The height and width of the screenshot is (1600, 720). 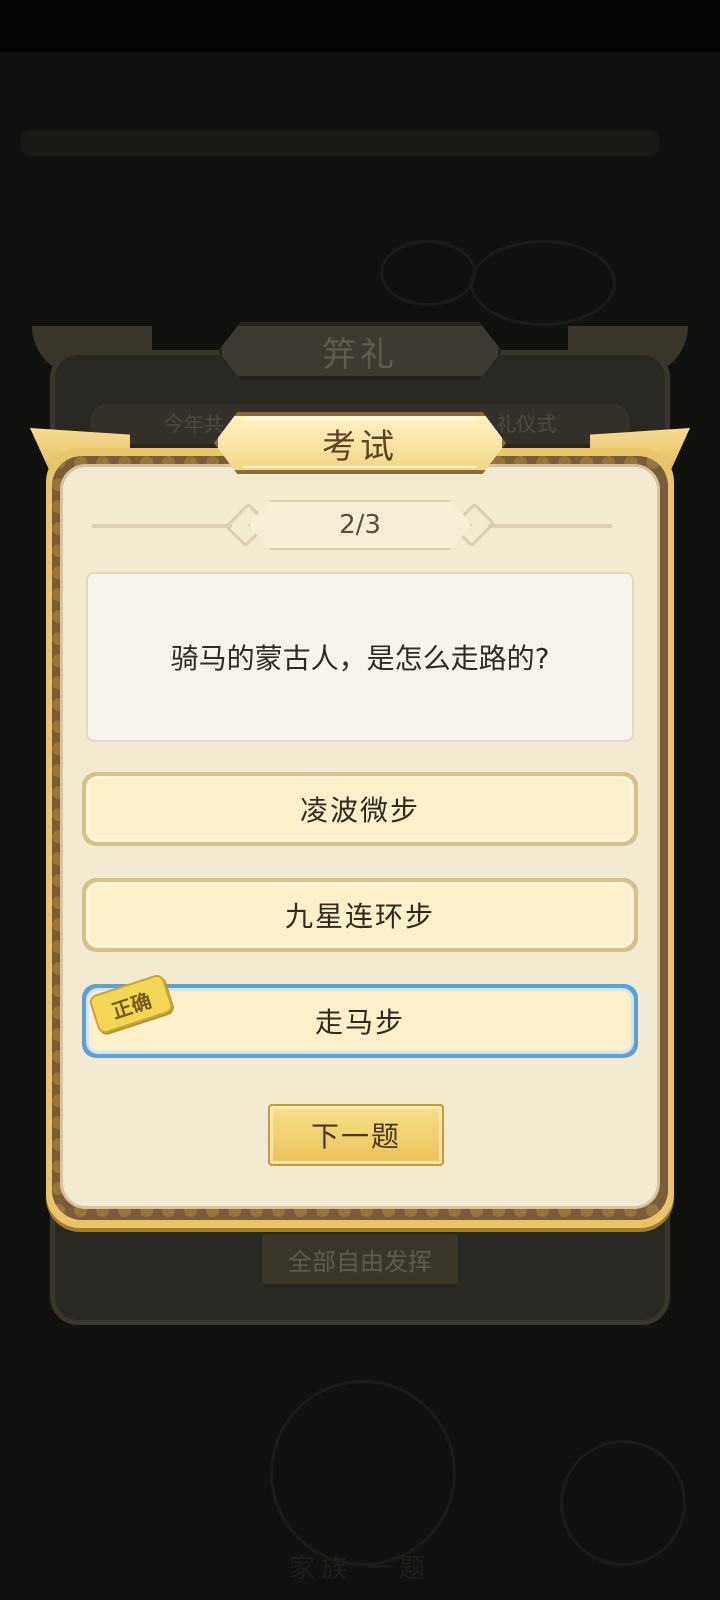 I want to click on back-panel-banner-left: 今年共, so click(x=193, y=424).